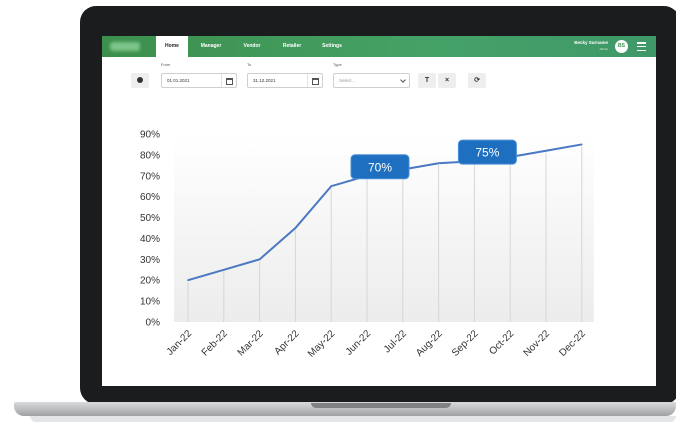  I want to click on y-tick-label: 0%, so click(153, 323).